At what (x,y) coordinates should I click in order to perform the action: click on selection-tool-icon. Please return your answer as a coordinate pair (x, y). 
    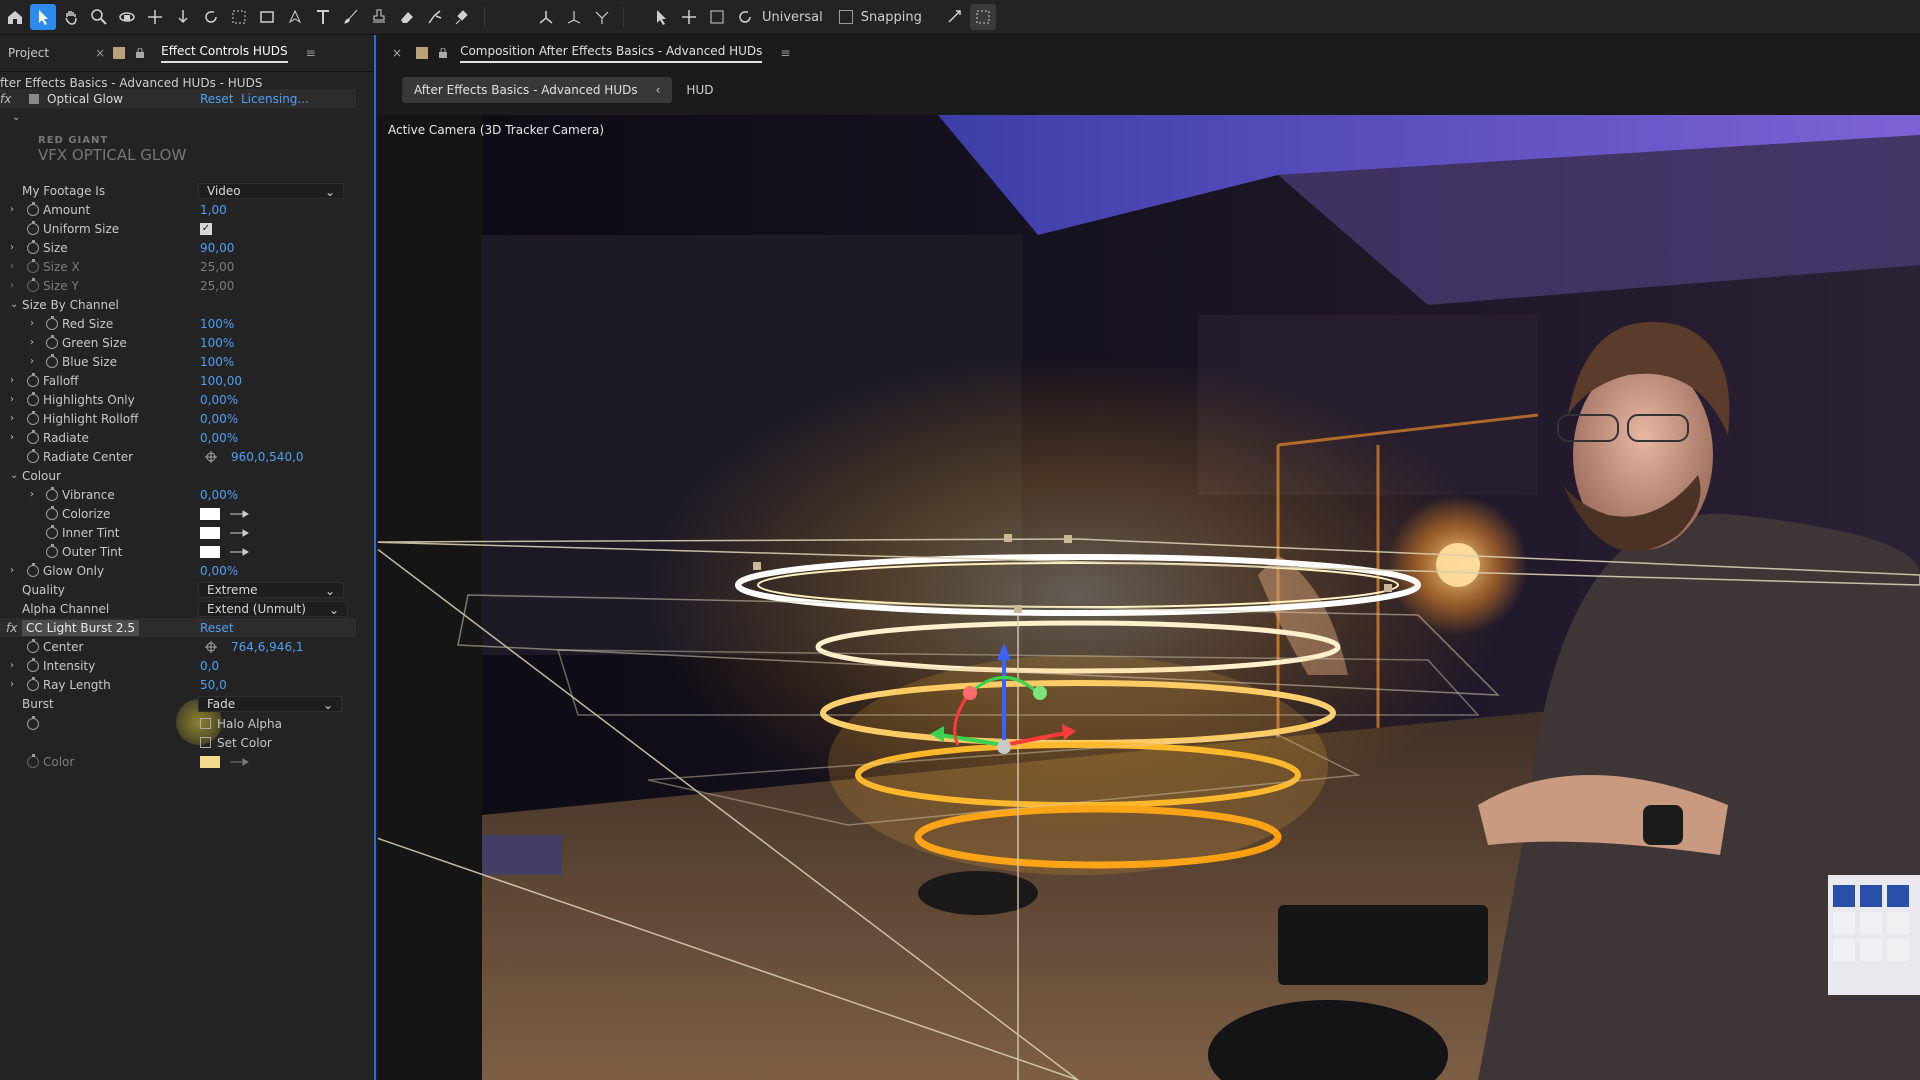
    Looking at the image, I should click on (43, 17).